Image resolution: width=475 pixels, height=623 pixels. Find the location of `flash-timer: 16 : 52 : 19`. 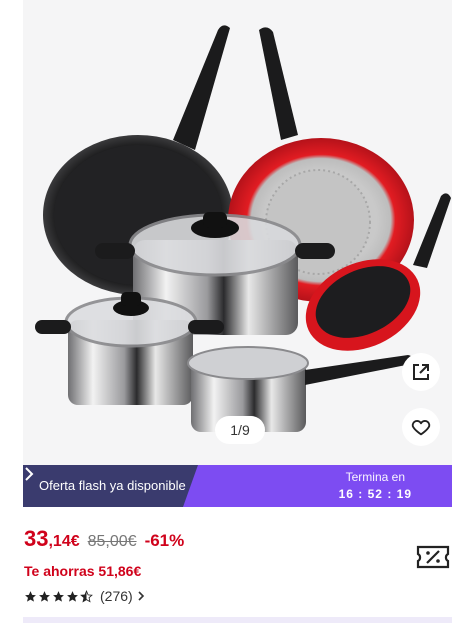

flash-timer: 16 : 52 : 19 is located at coordinates (375, 494).